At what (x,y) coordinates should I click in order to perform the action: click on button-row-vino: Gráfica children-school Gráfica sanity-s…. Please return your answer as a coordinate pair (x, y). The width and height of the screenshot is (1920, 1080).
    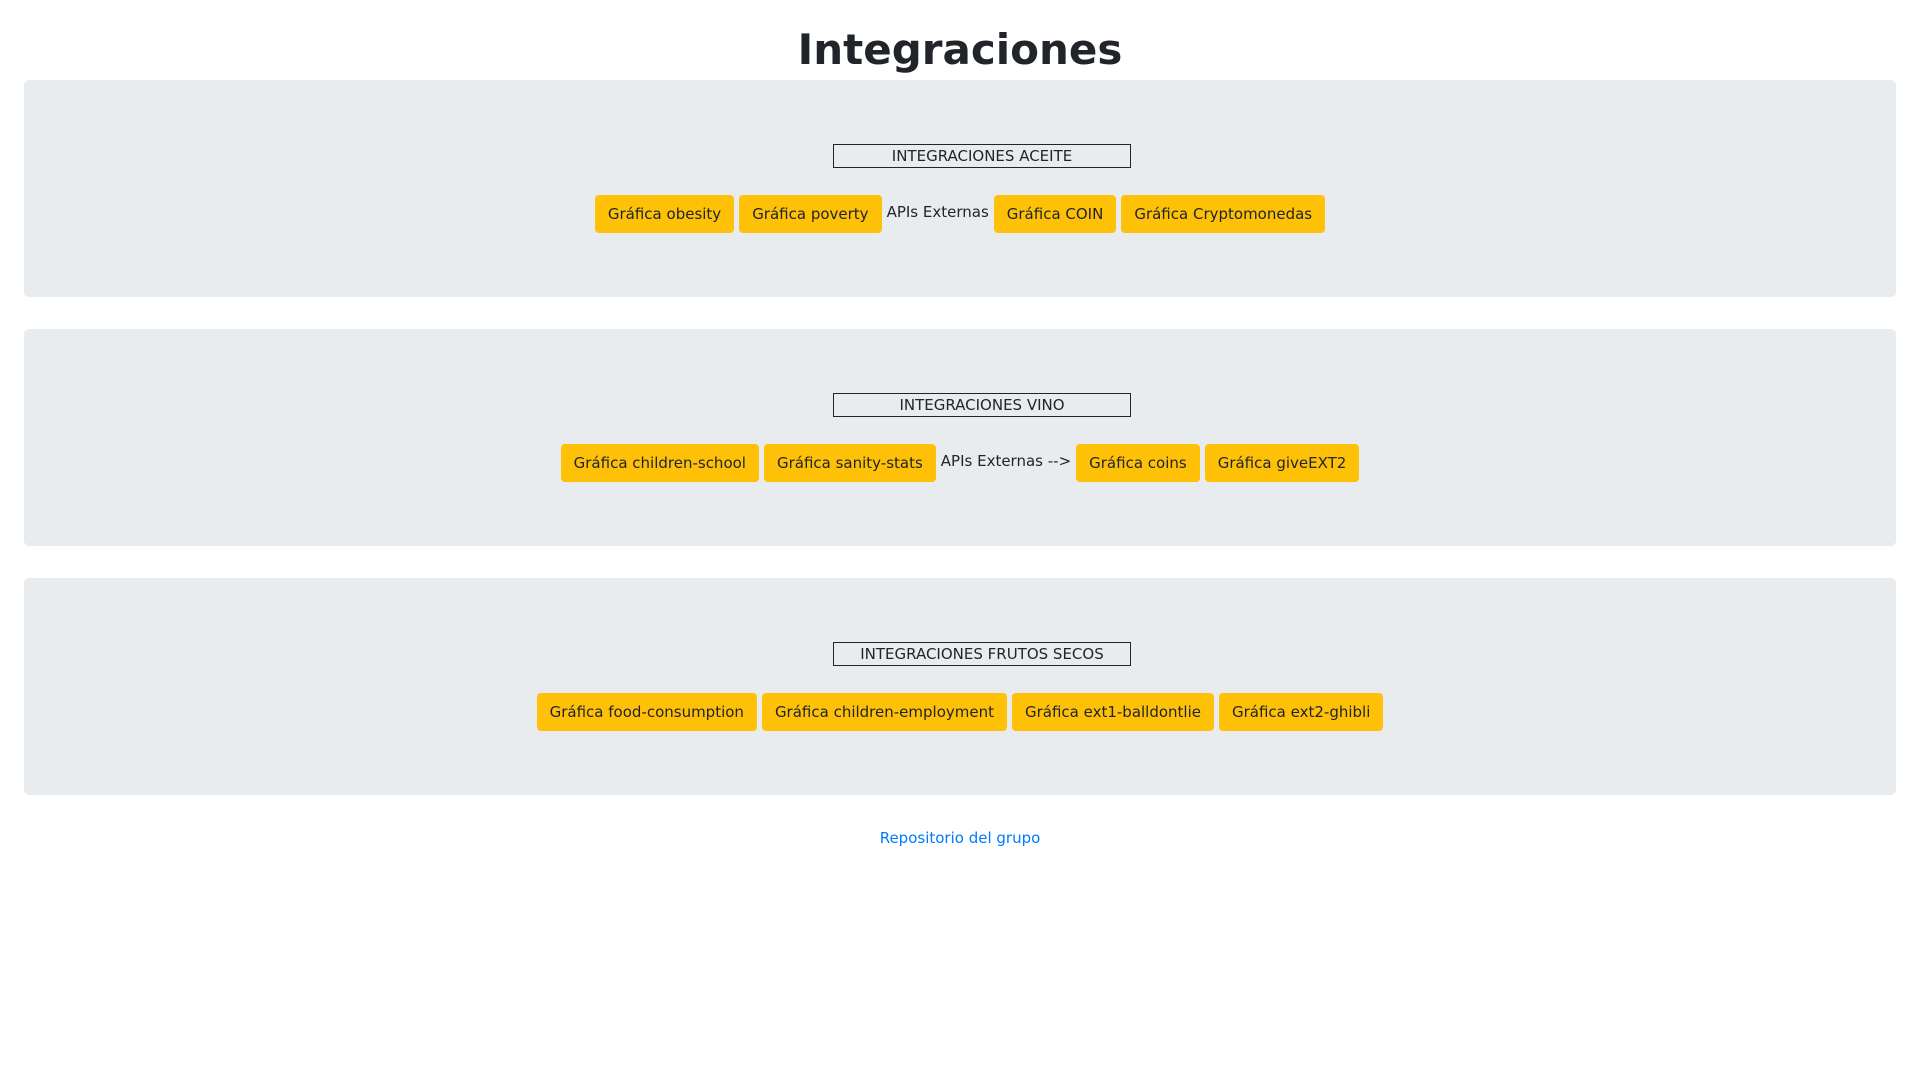
    Looking at the image, I should click on (960, 463).